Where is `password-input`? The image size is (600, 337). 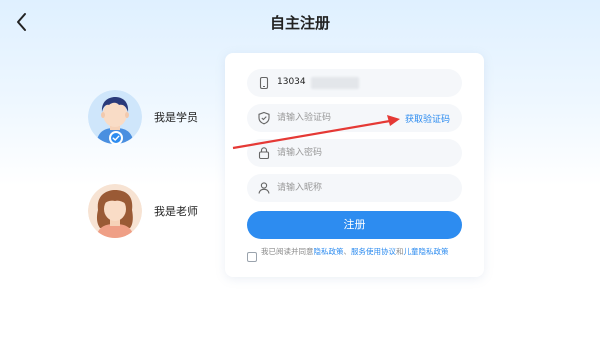 password-input is located at coordinates (347, 153).